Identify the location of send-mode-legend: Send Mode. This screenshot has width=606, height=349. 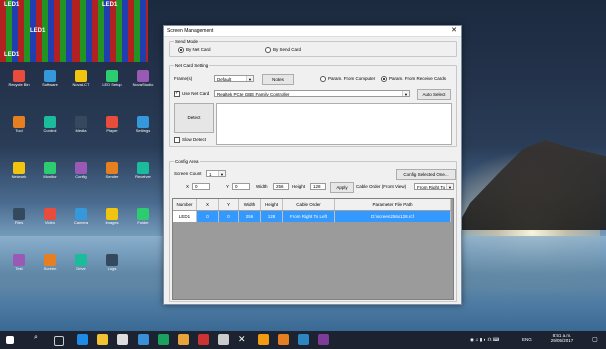
(187, 41).